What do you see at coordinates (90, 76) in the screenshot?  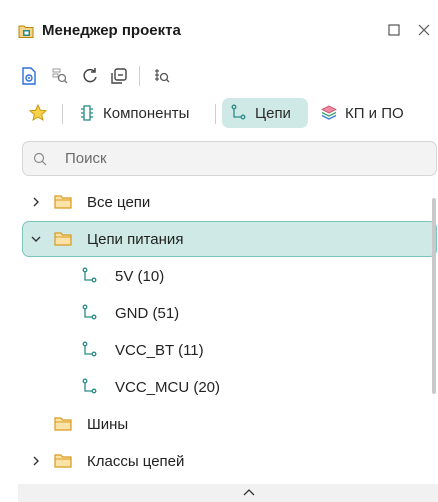 I see `refresh-icon` at bounding box center [90, 76].